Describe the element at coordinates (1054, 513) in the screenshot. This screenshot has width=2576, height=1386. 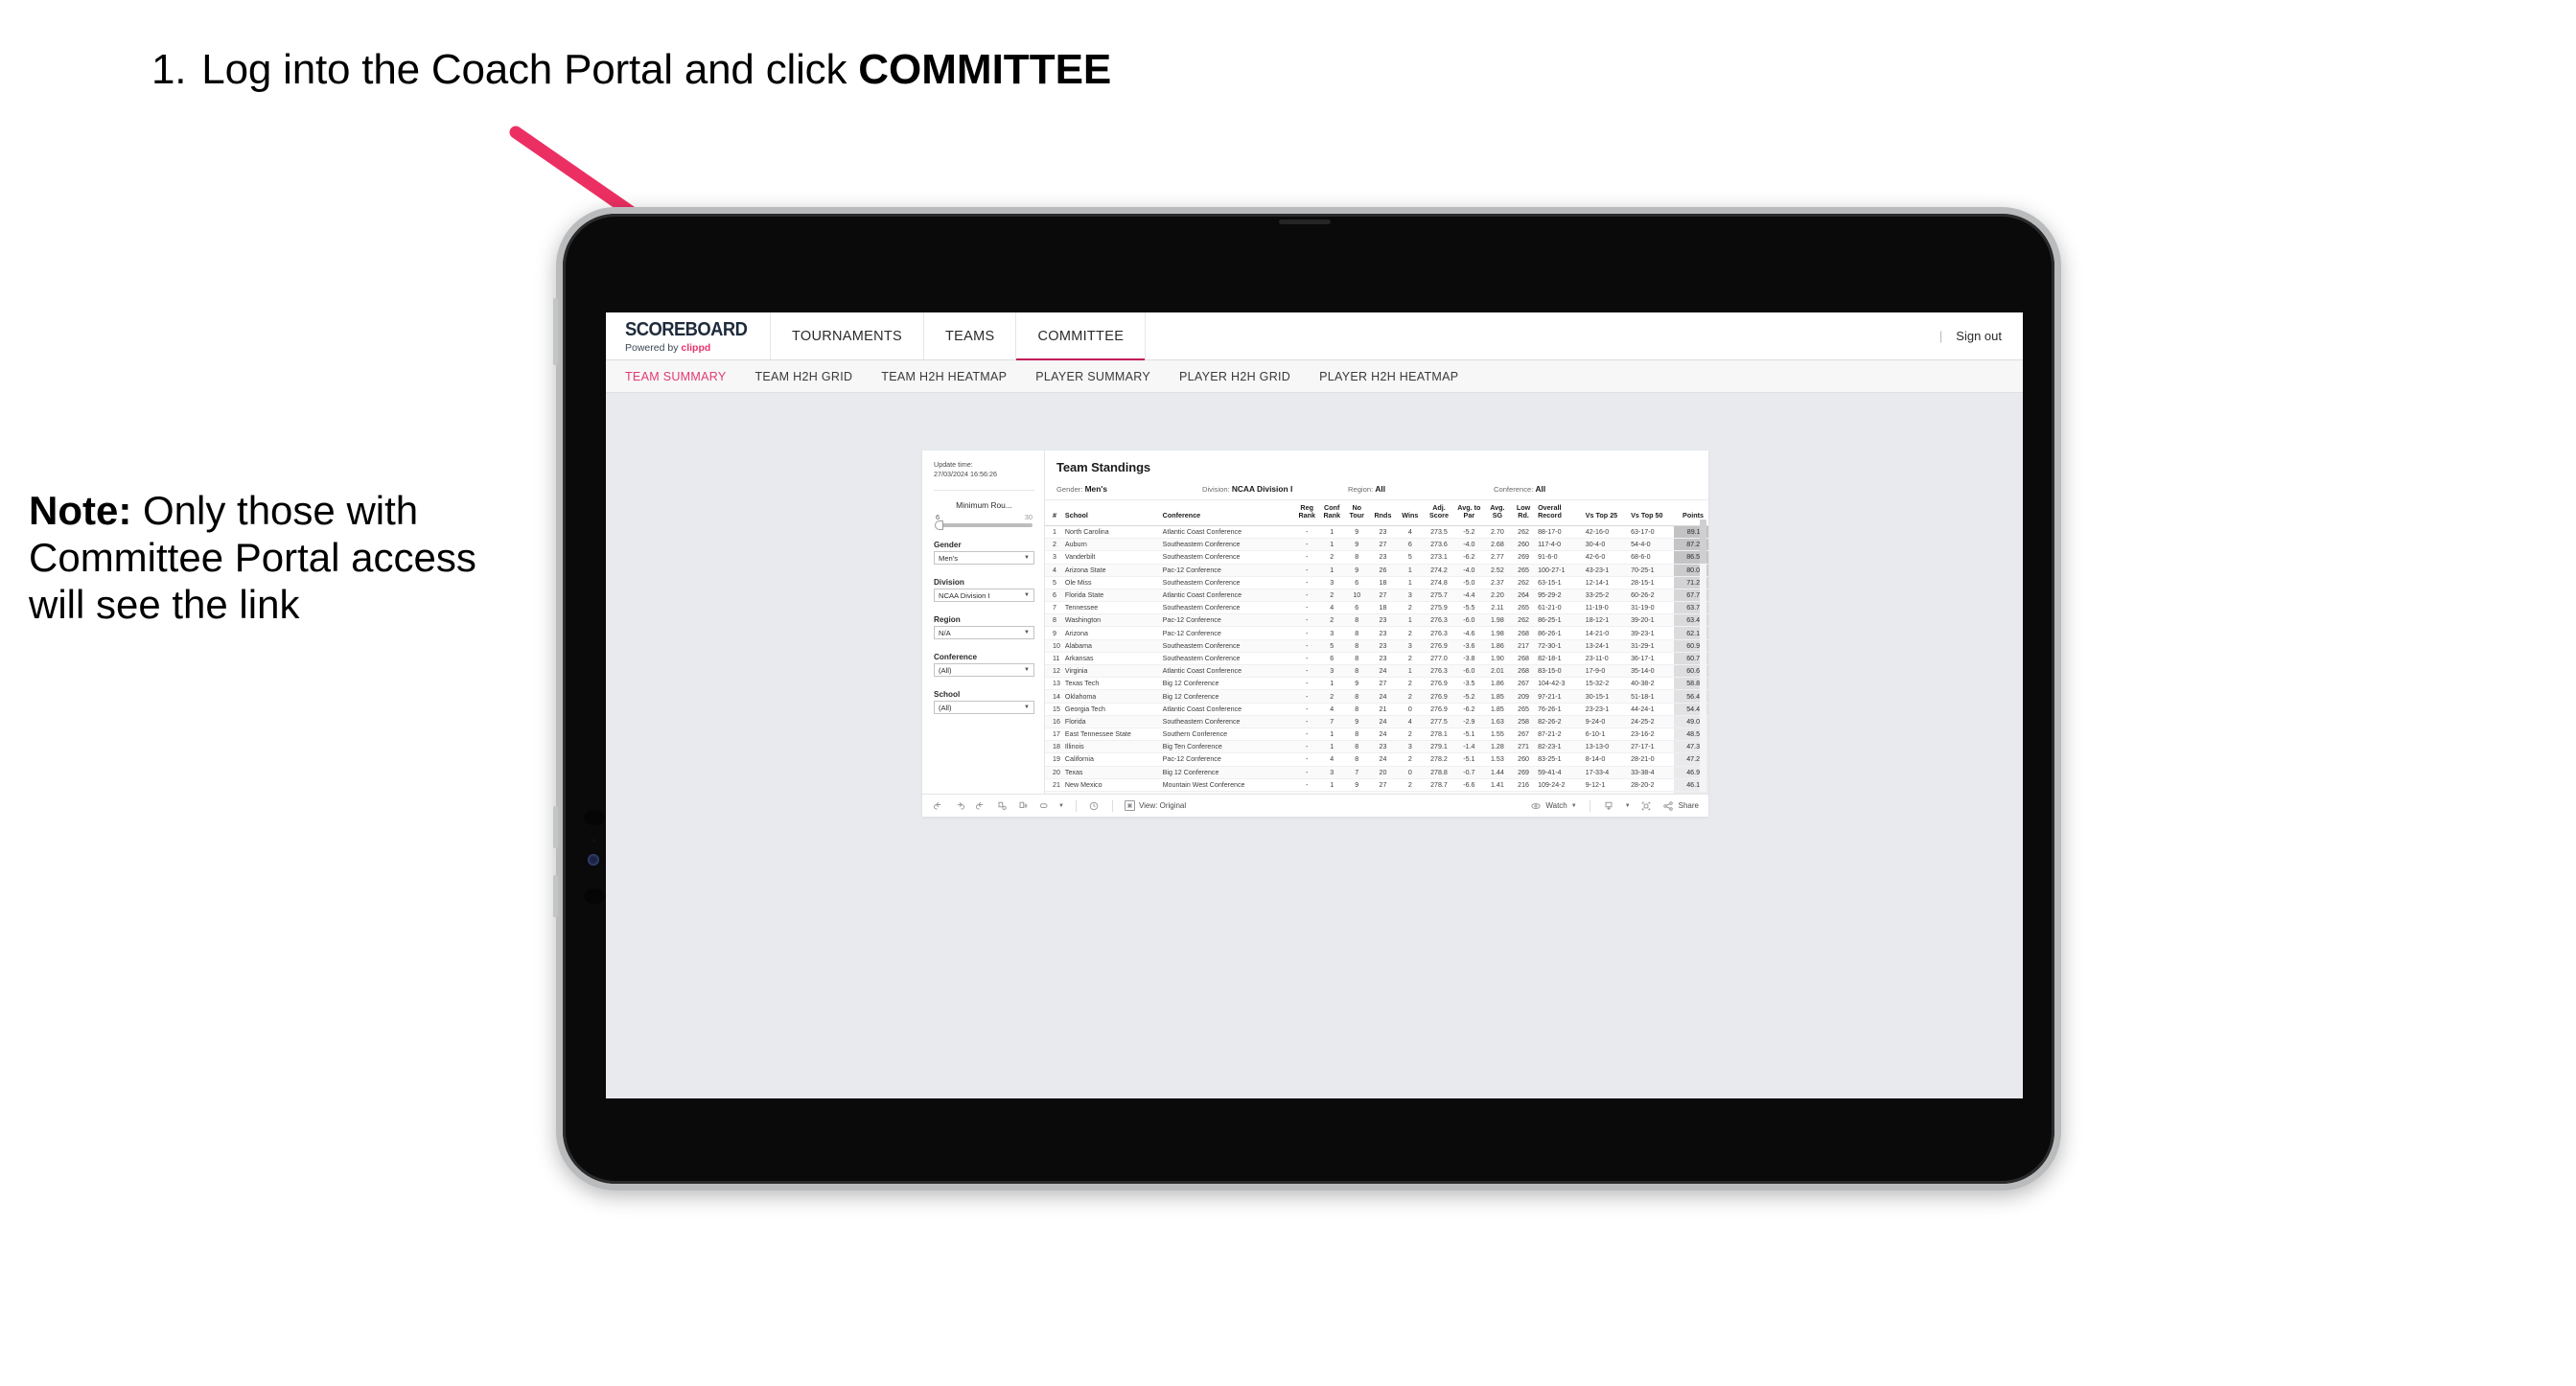
I see `th-rank: #` at that location.